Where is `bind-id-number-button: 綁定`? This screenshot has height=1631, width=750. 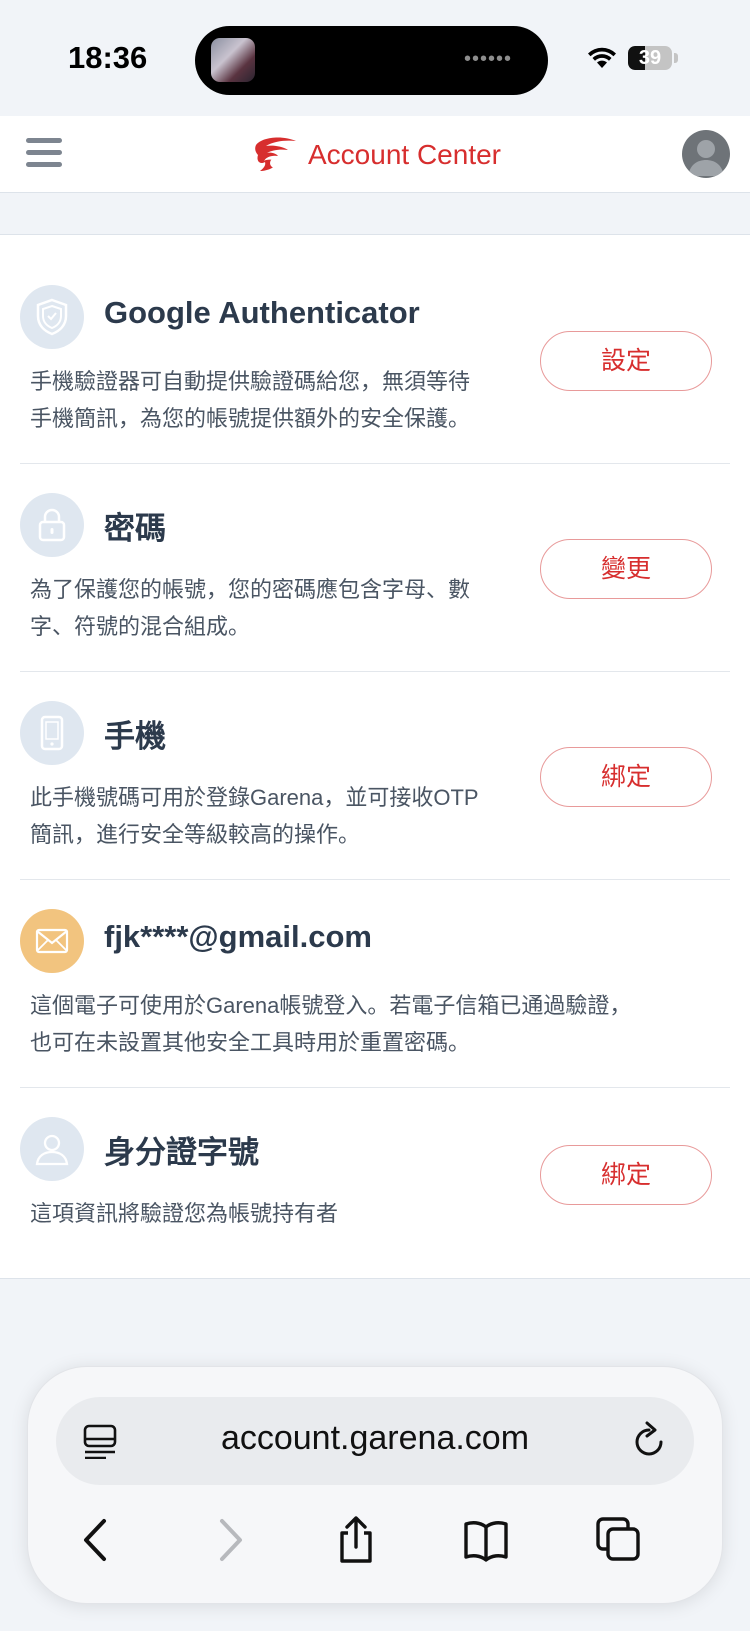
bind-id-number-button: 綁定 is located at coordinates (626, 1175).